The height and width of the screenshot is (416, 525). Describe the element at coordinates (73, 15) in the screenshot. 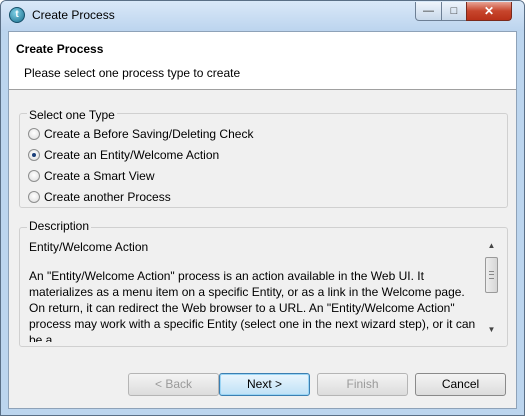

I see `window-title: Create Process` at that location.